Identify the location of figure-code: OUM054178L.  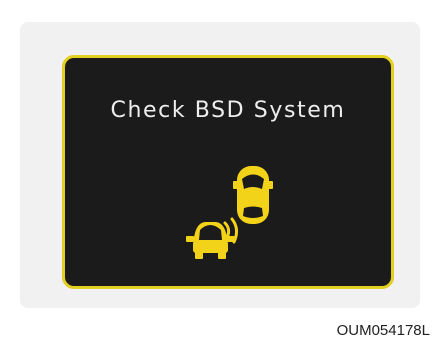
(383, 330).